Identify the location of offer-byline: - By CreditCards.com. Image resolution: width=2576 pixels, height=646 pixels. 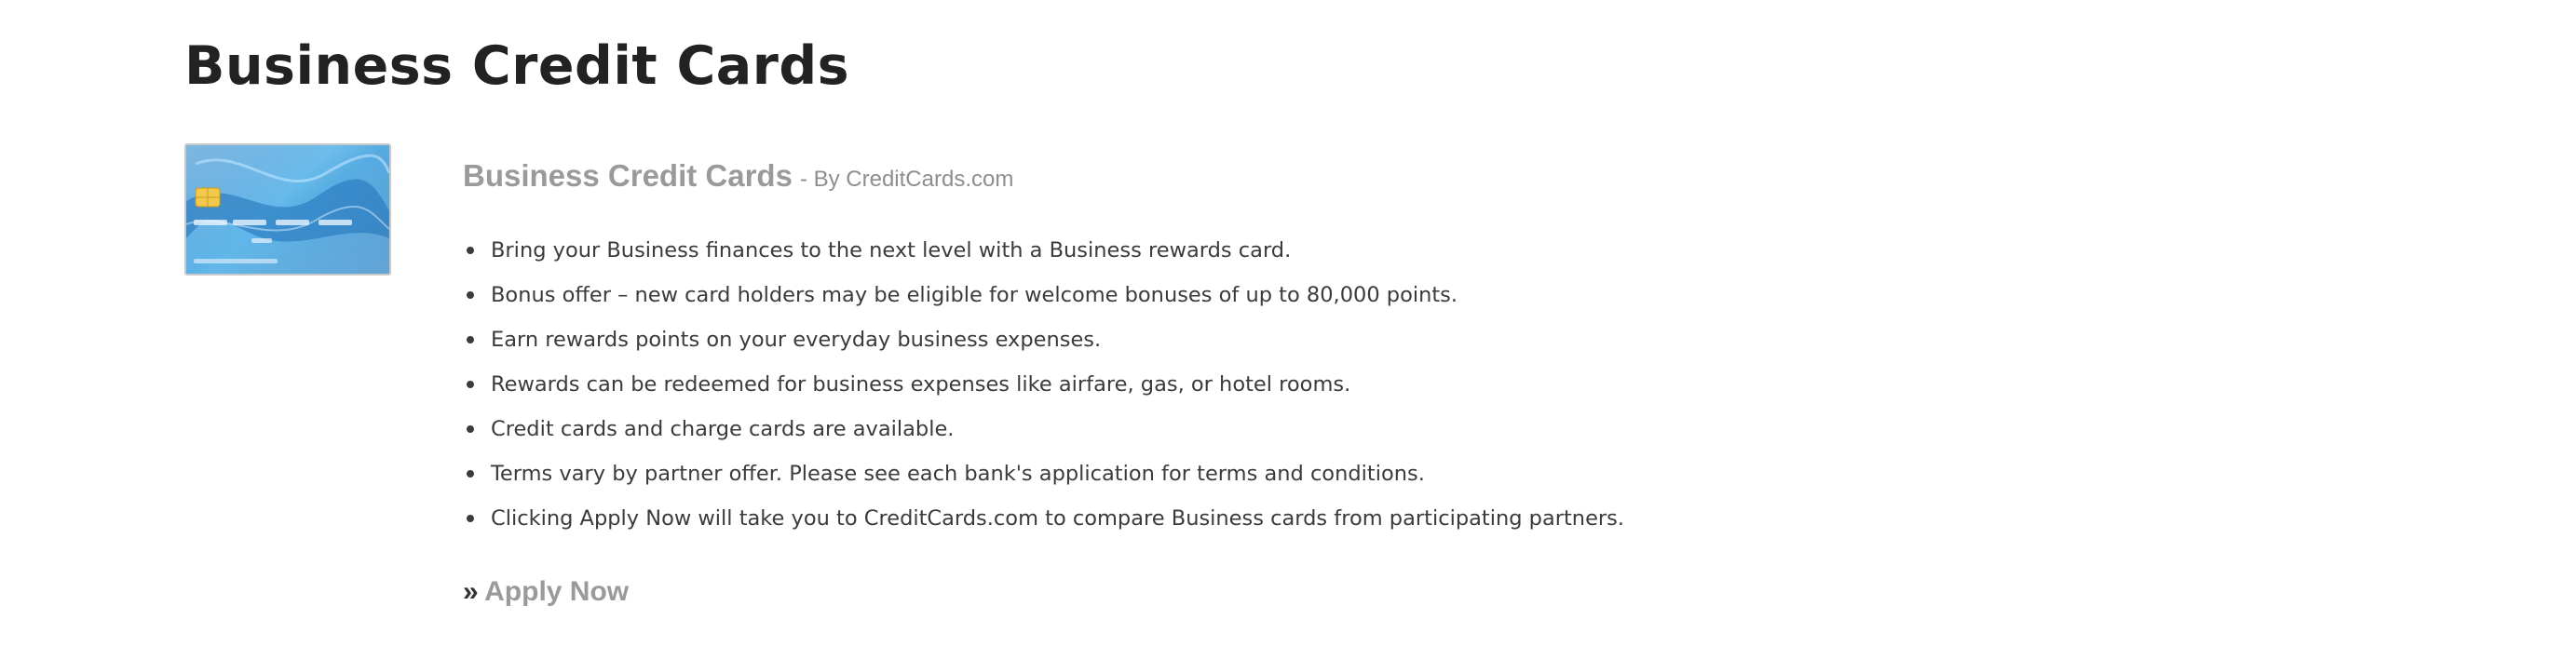
(906, 179).